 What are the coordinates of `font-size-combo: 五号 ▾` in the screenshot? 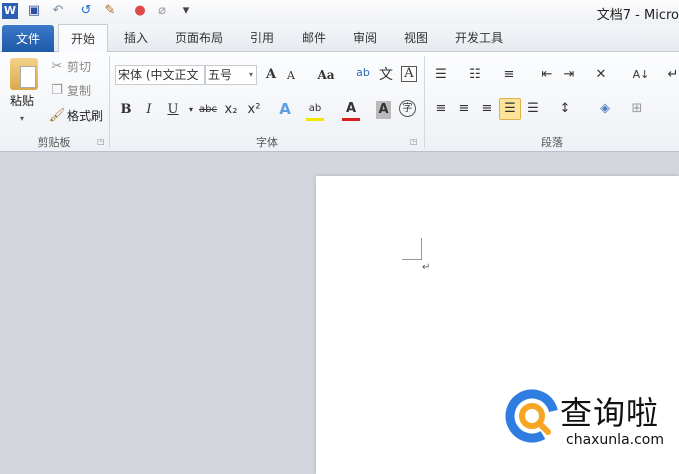 It's located at (231, 75).